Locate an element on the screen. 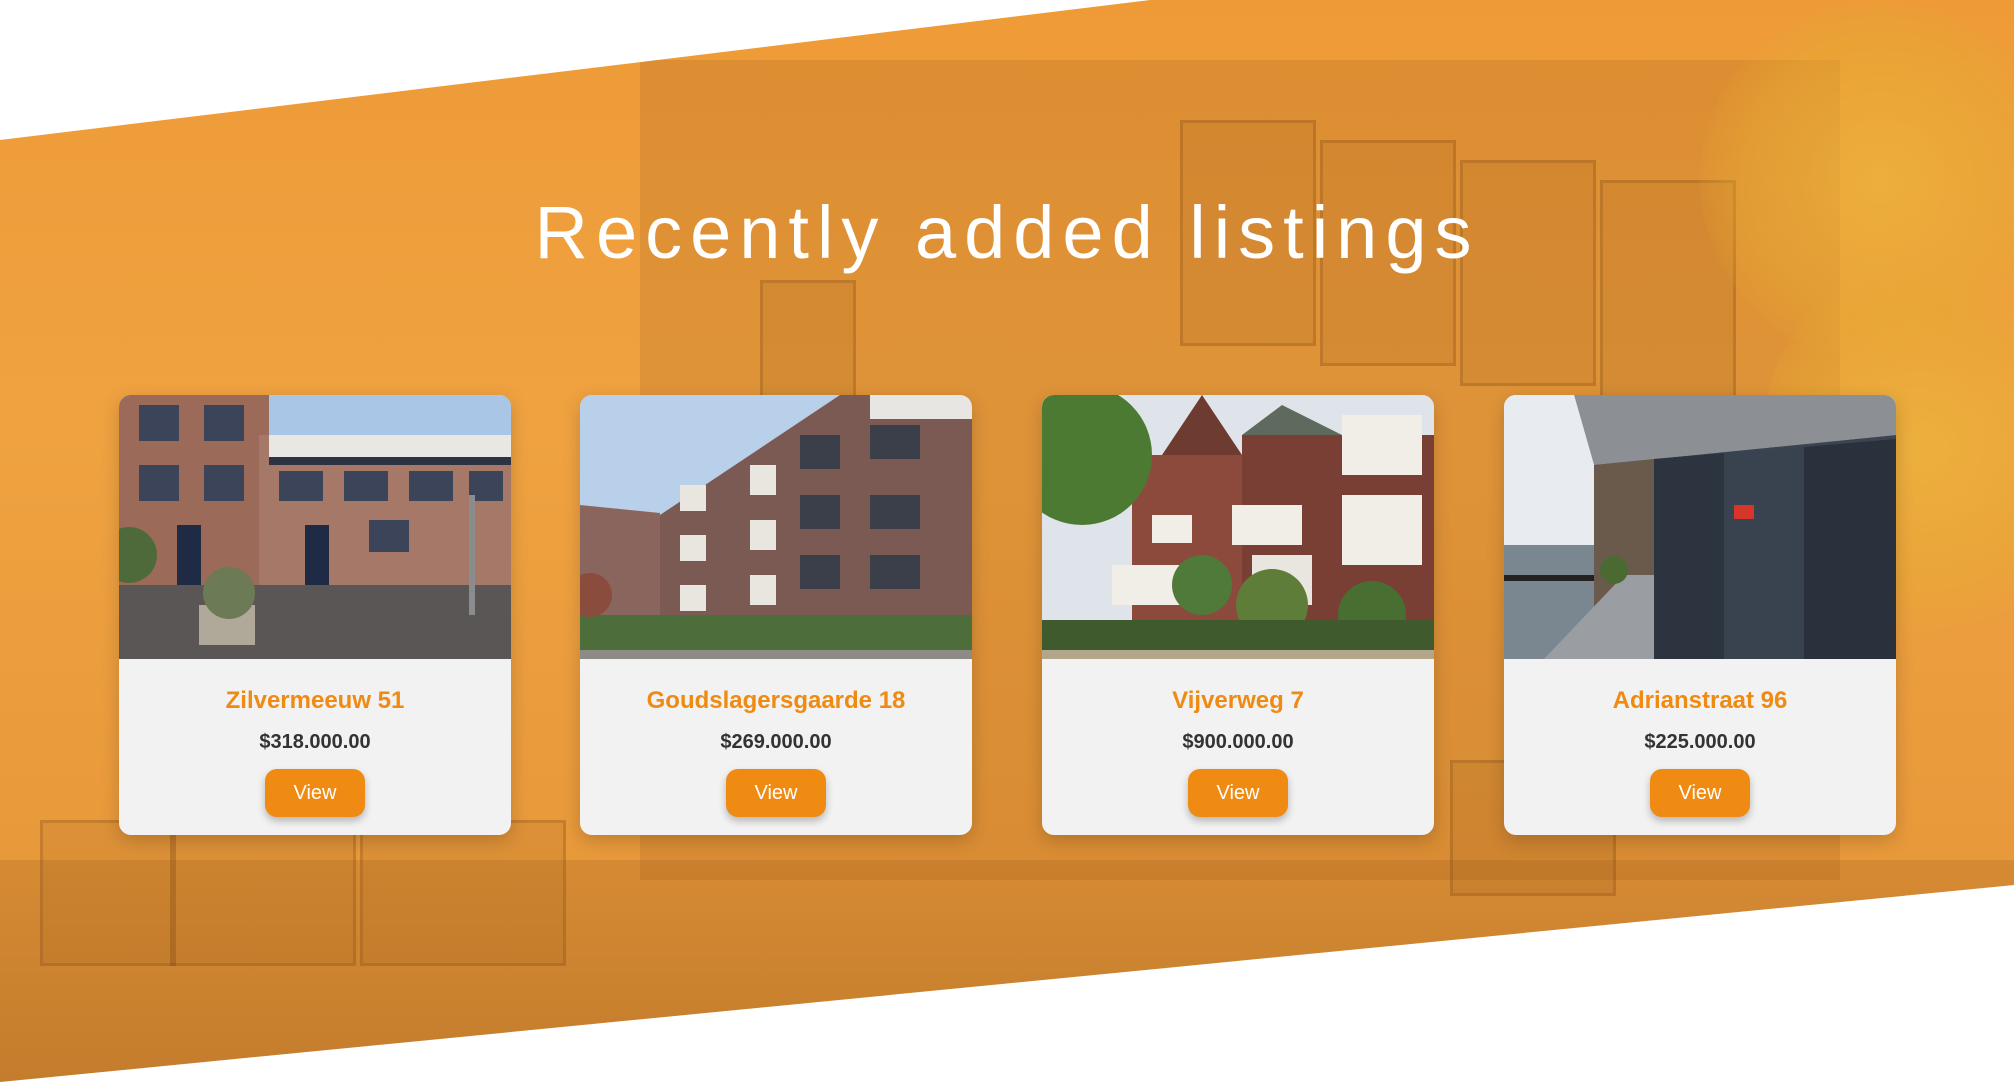 The image size is (2014, 1082). listing-name: Zilvermeeuw 51 is located at coordinates (315, 701).